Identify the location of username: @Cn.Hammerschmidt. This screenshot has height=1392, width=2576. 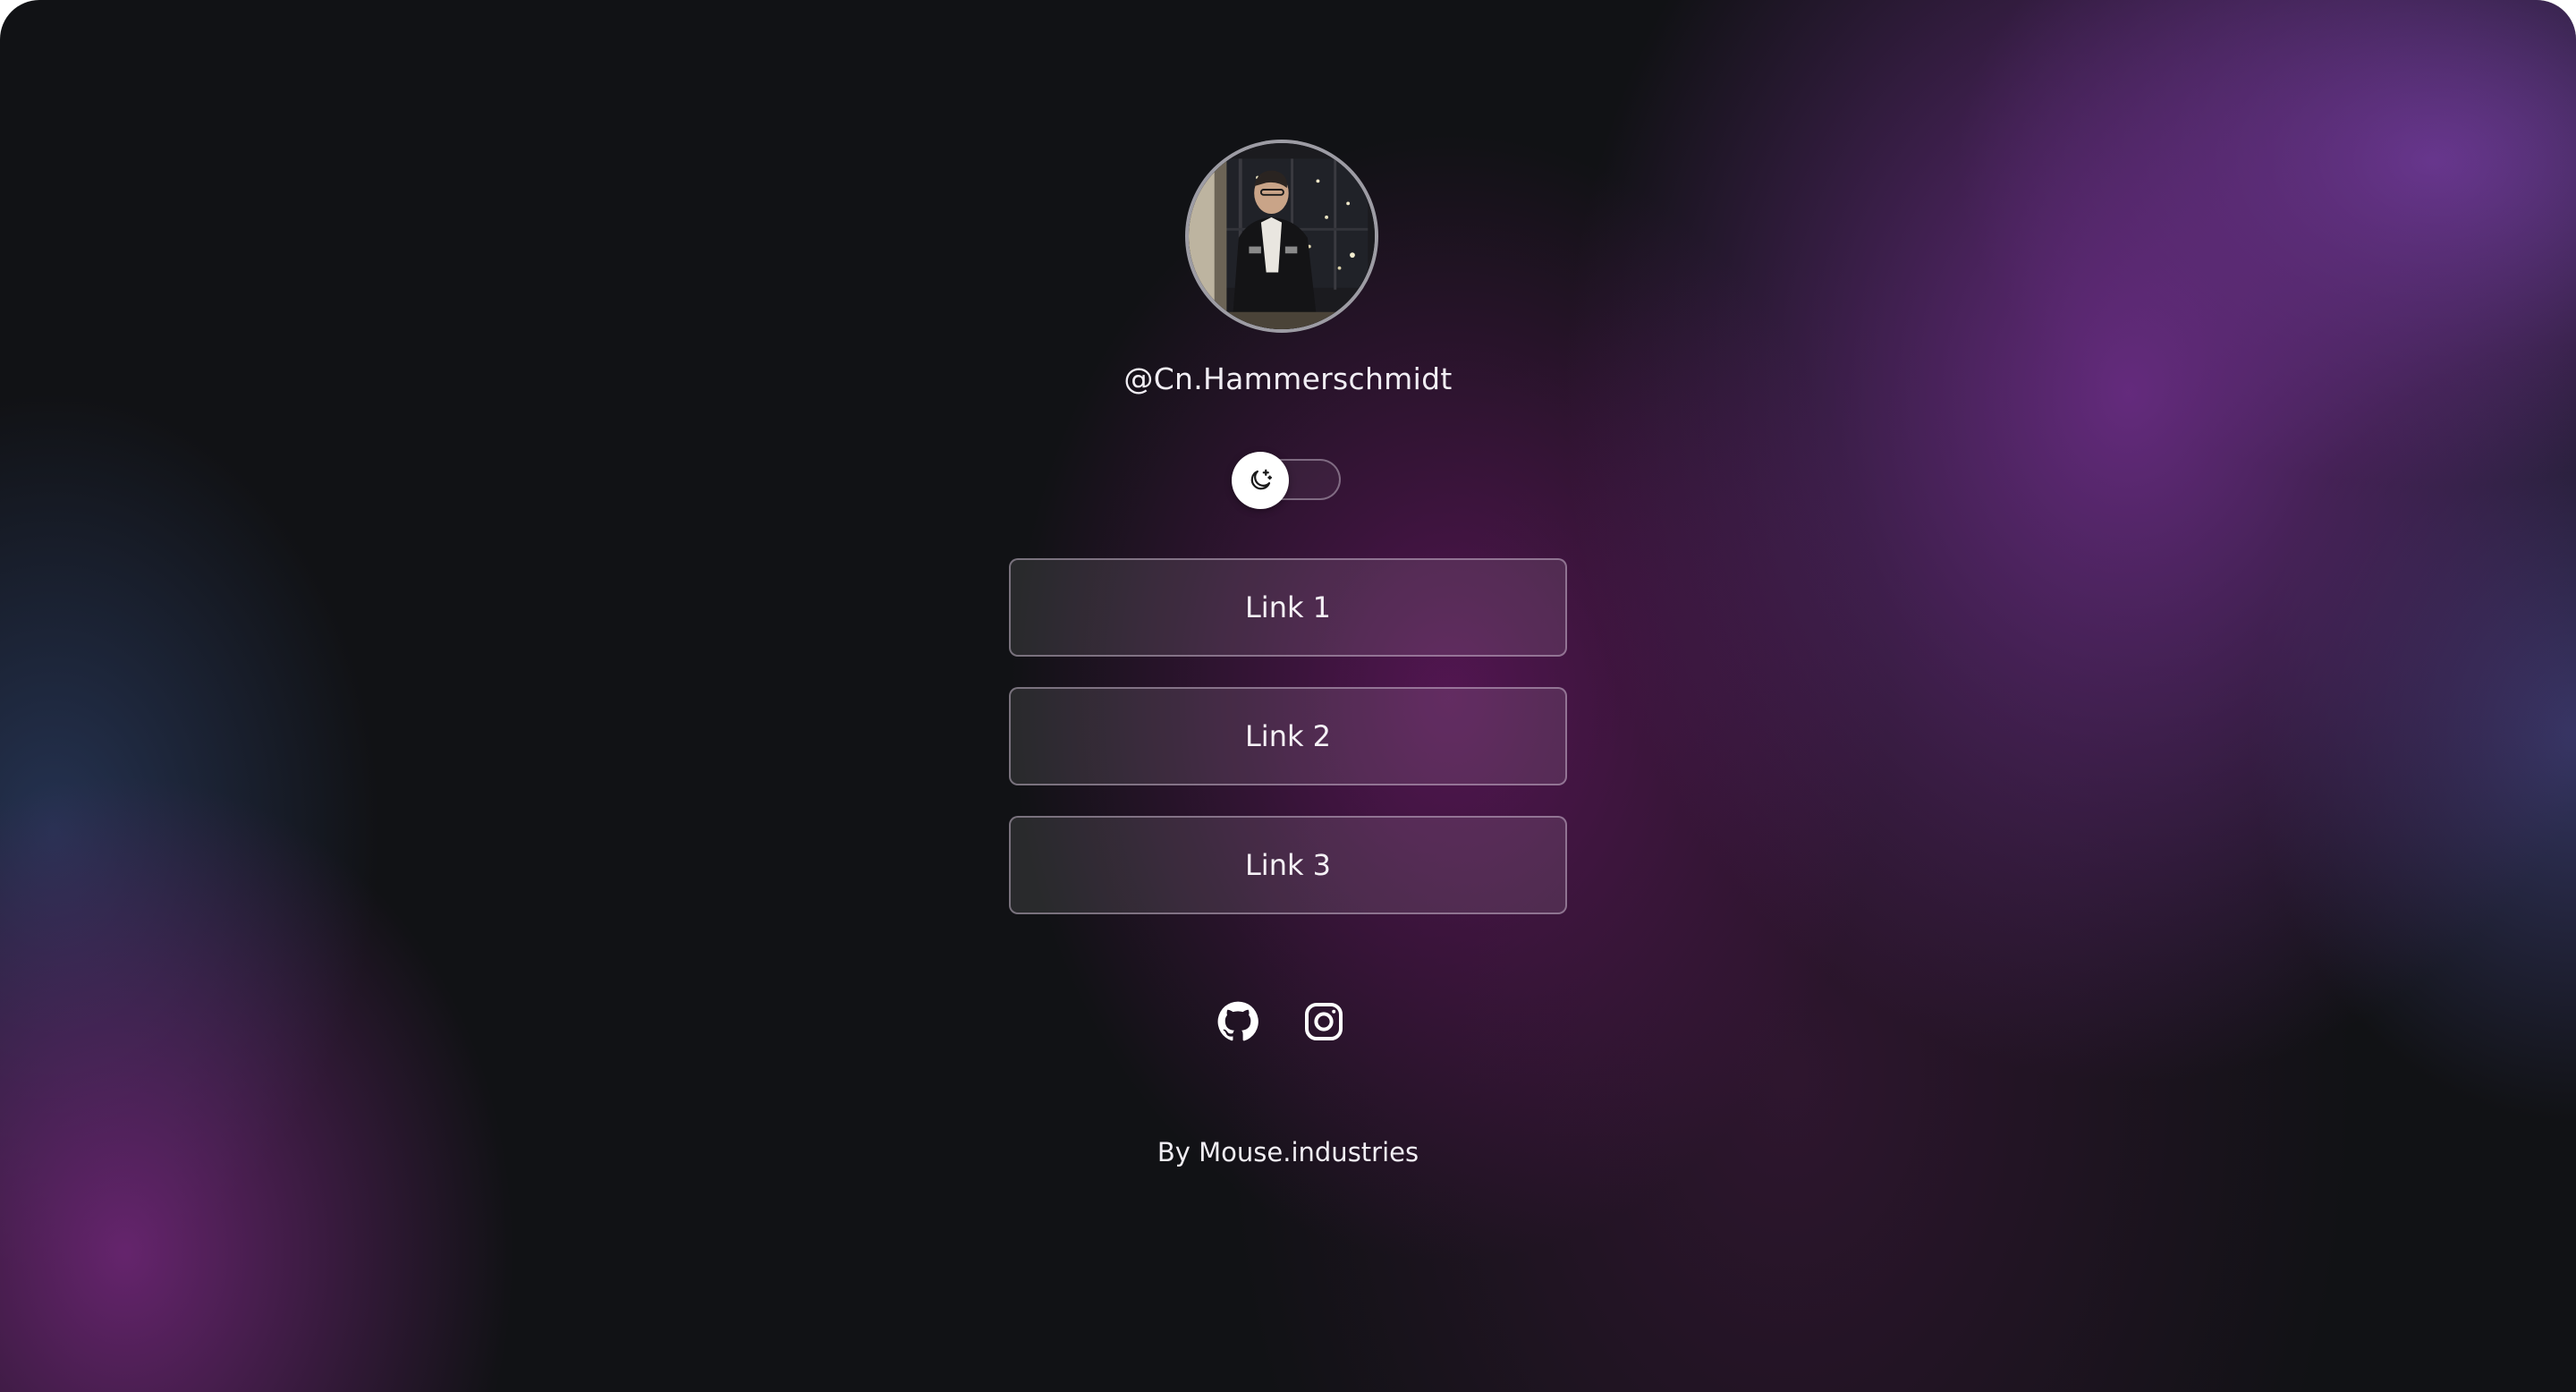
(1288, 378).